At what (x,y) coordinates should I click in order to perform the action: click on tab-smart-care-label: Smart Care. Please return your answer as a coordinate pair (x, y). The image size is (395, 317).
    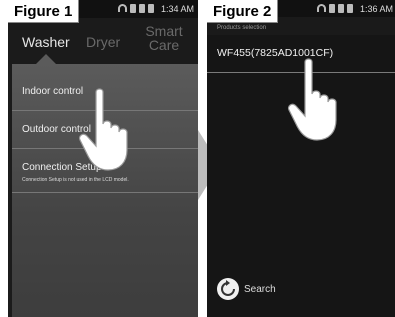
    Looking at the image, I should click on (164, 38).